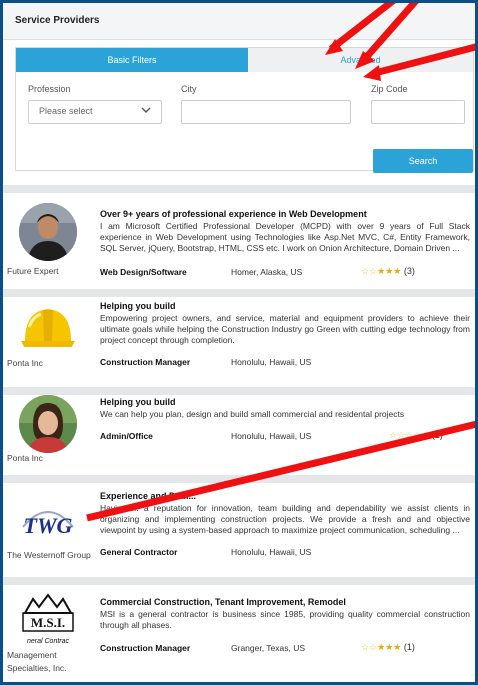 The height and width of the screenshot is (685, 478). Describe the element at coordinates (267, 272) in the screenshot. I see `provider-location: Homer, Alaska, US` at that location.